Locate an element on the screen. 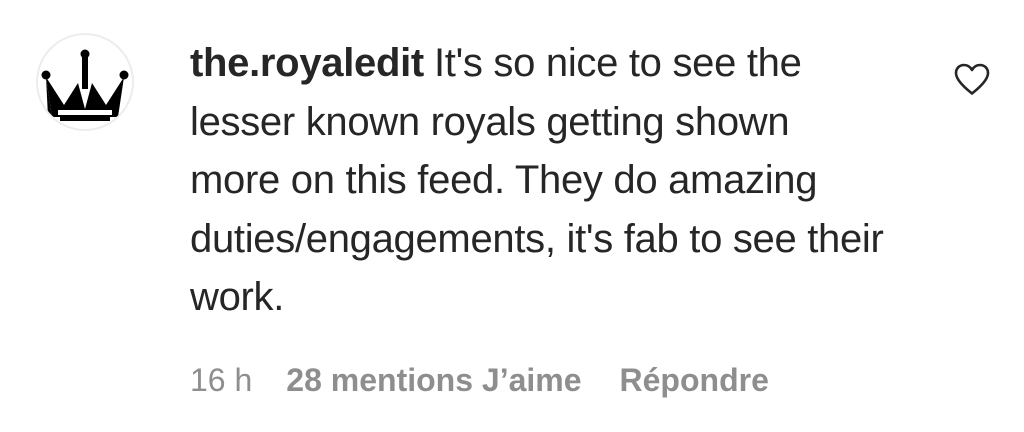 Image resolution: width=1024 pixels, height=432 pixels. like-button is located at coordinates (972, 79).